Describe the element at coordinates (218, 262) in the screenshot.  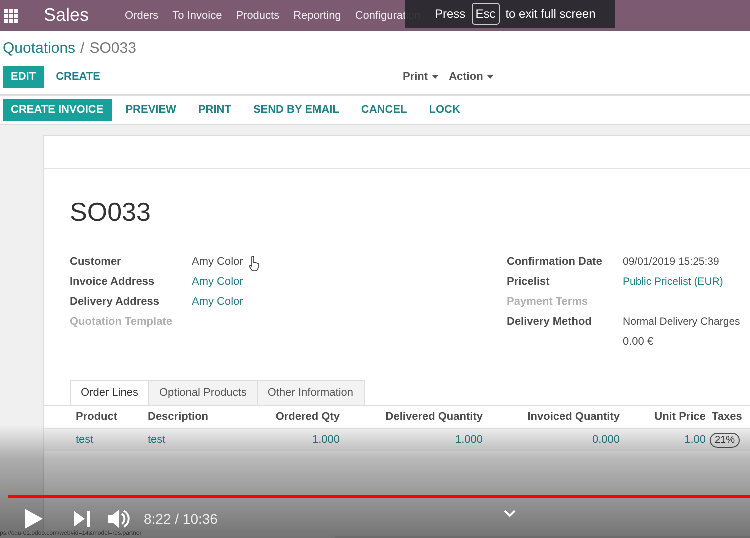
I see `field-value: Amy Color` at that location.